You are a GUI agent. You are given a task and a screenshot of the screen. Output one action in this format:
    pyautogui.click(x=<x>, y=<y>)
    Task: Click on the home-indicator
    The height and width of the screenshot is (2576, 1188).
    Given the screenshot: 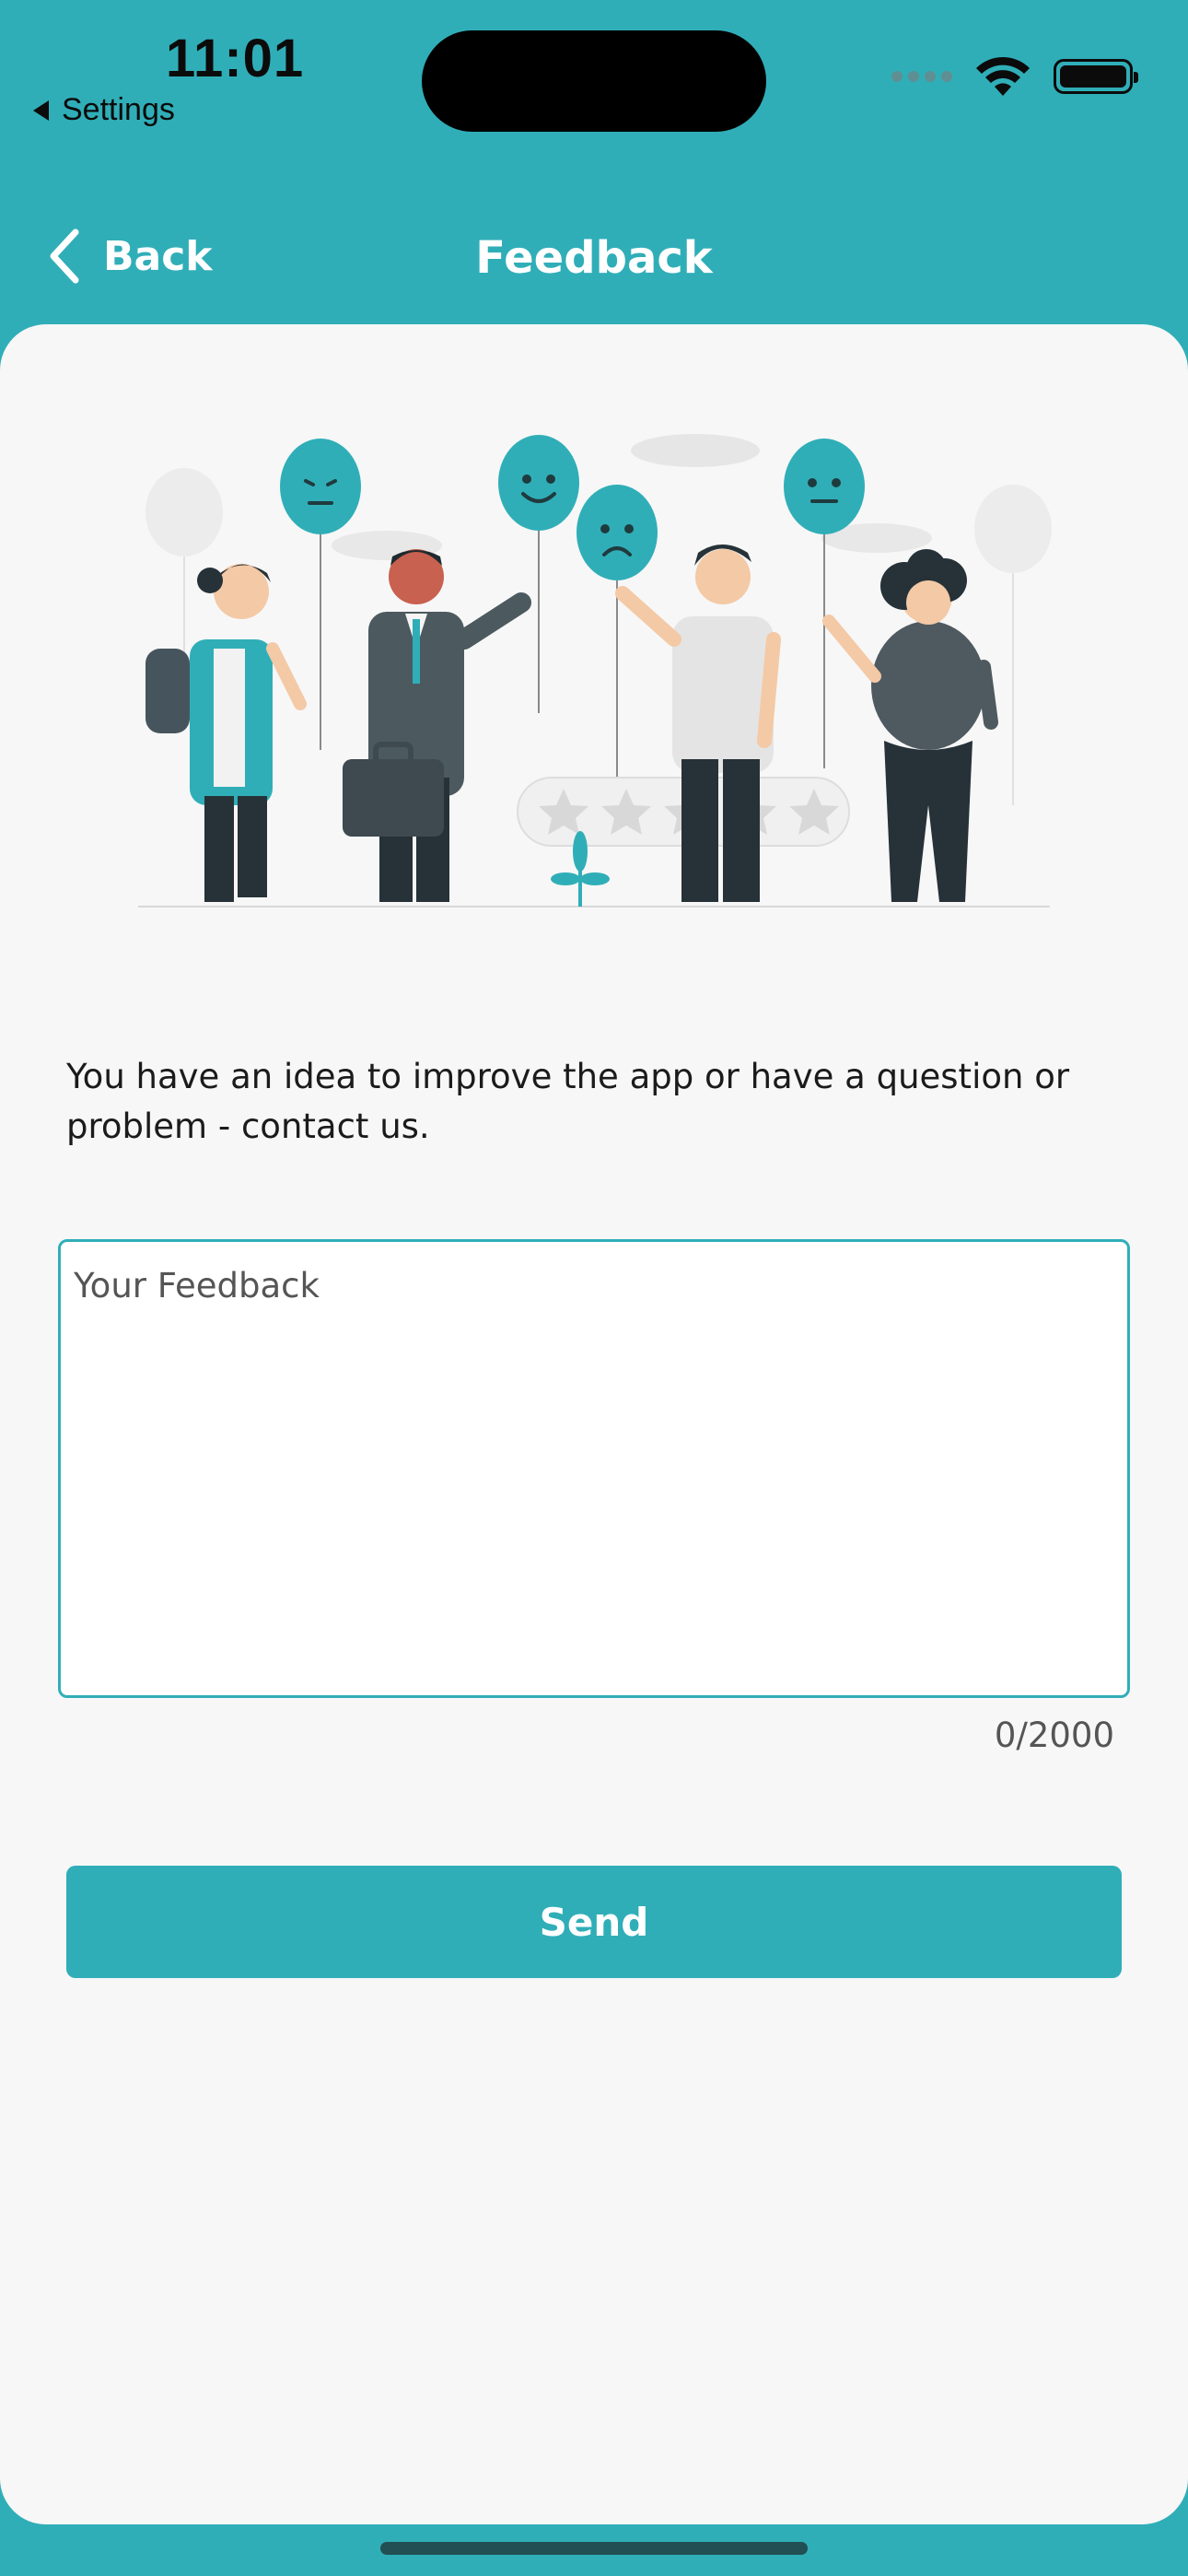 What is the action you would take?
    pyautogui.click(x=594, y=2548)
    